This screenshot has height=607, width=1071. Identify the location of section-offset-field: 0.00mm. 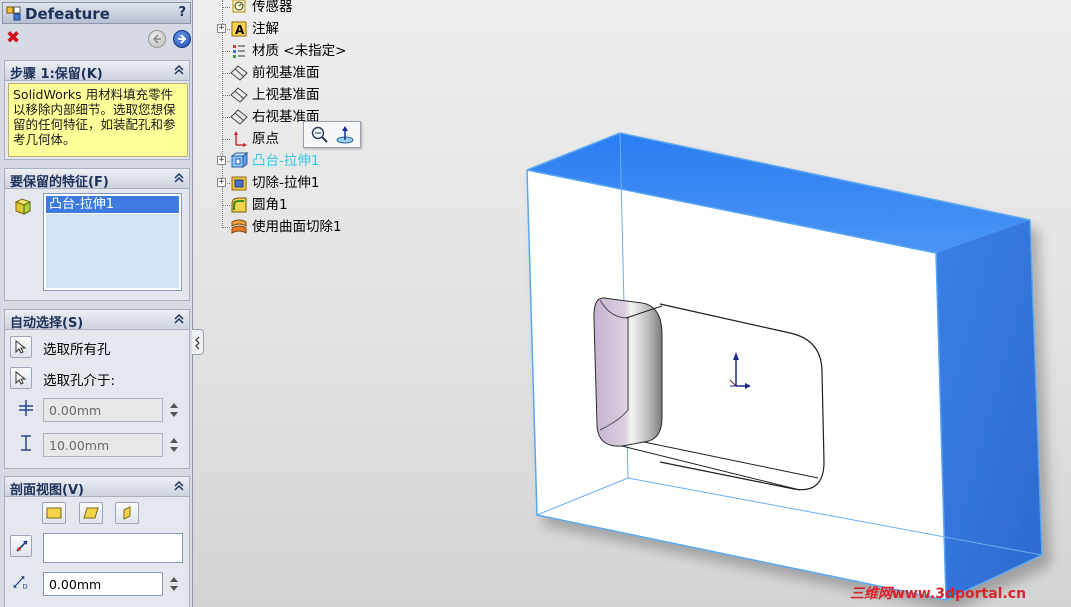
(103, 584).